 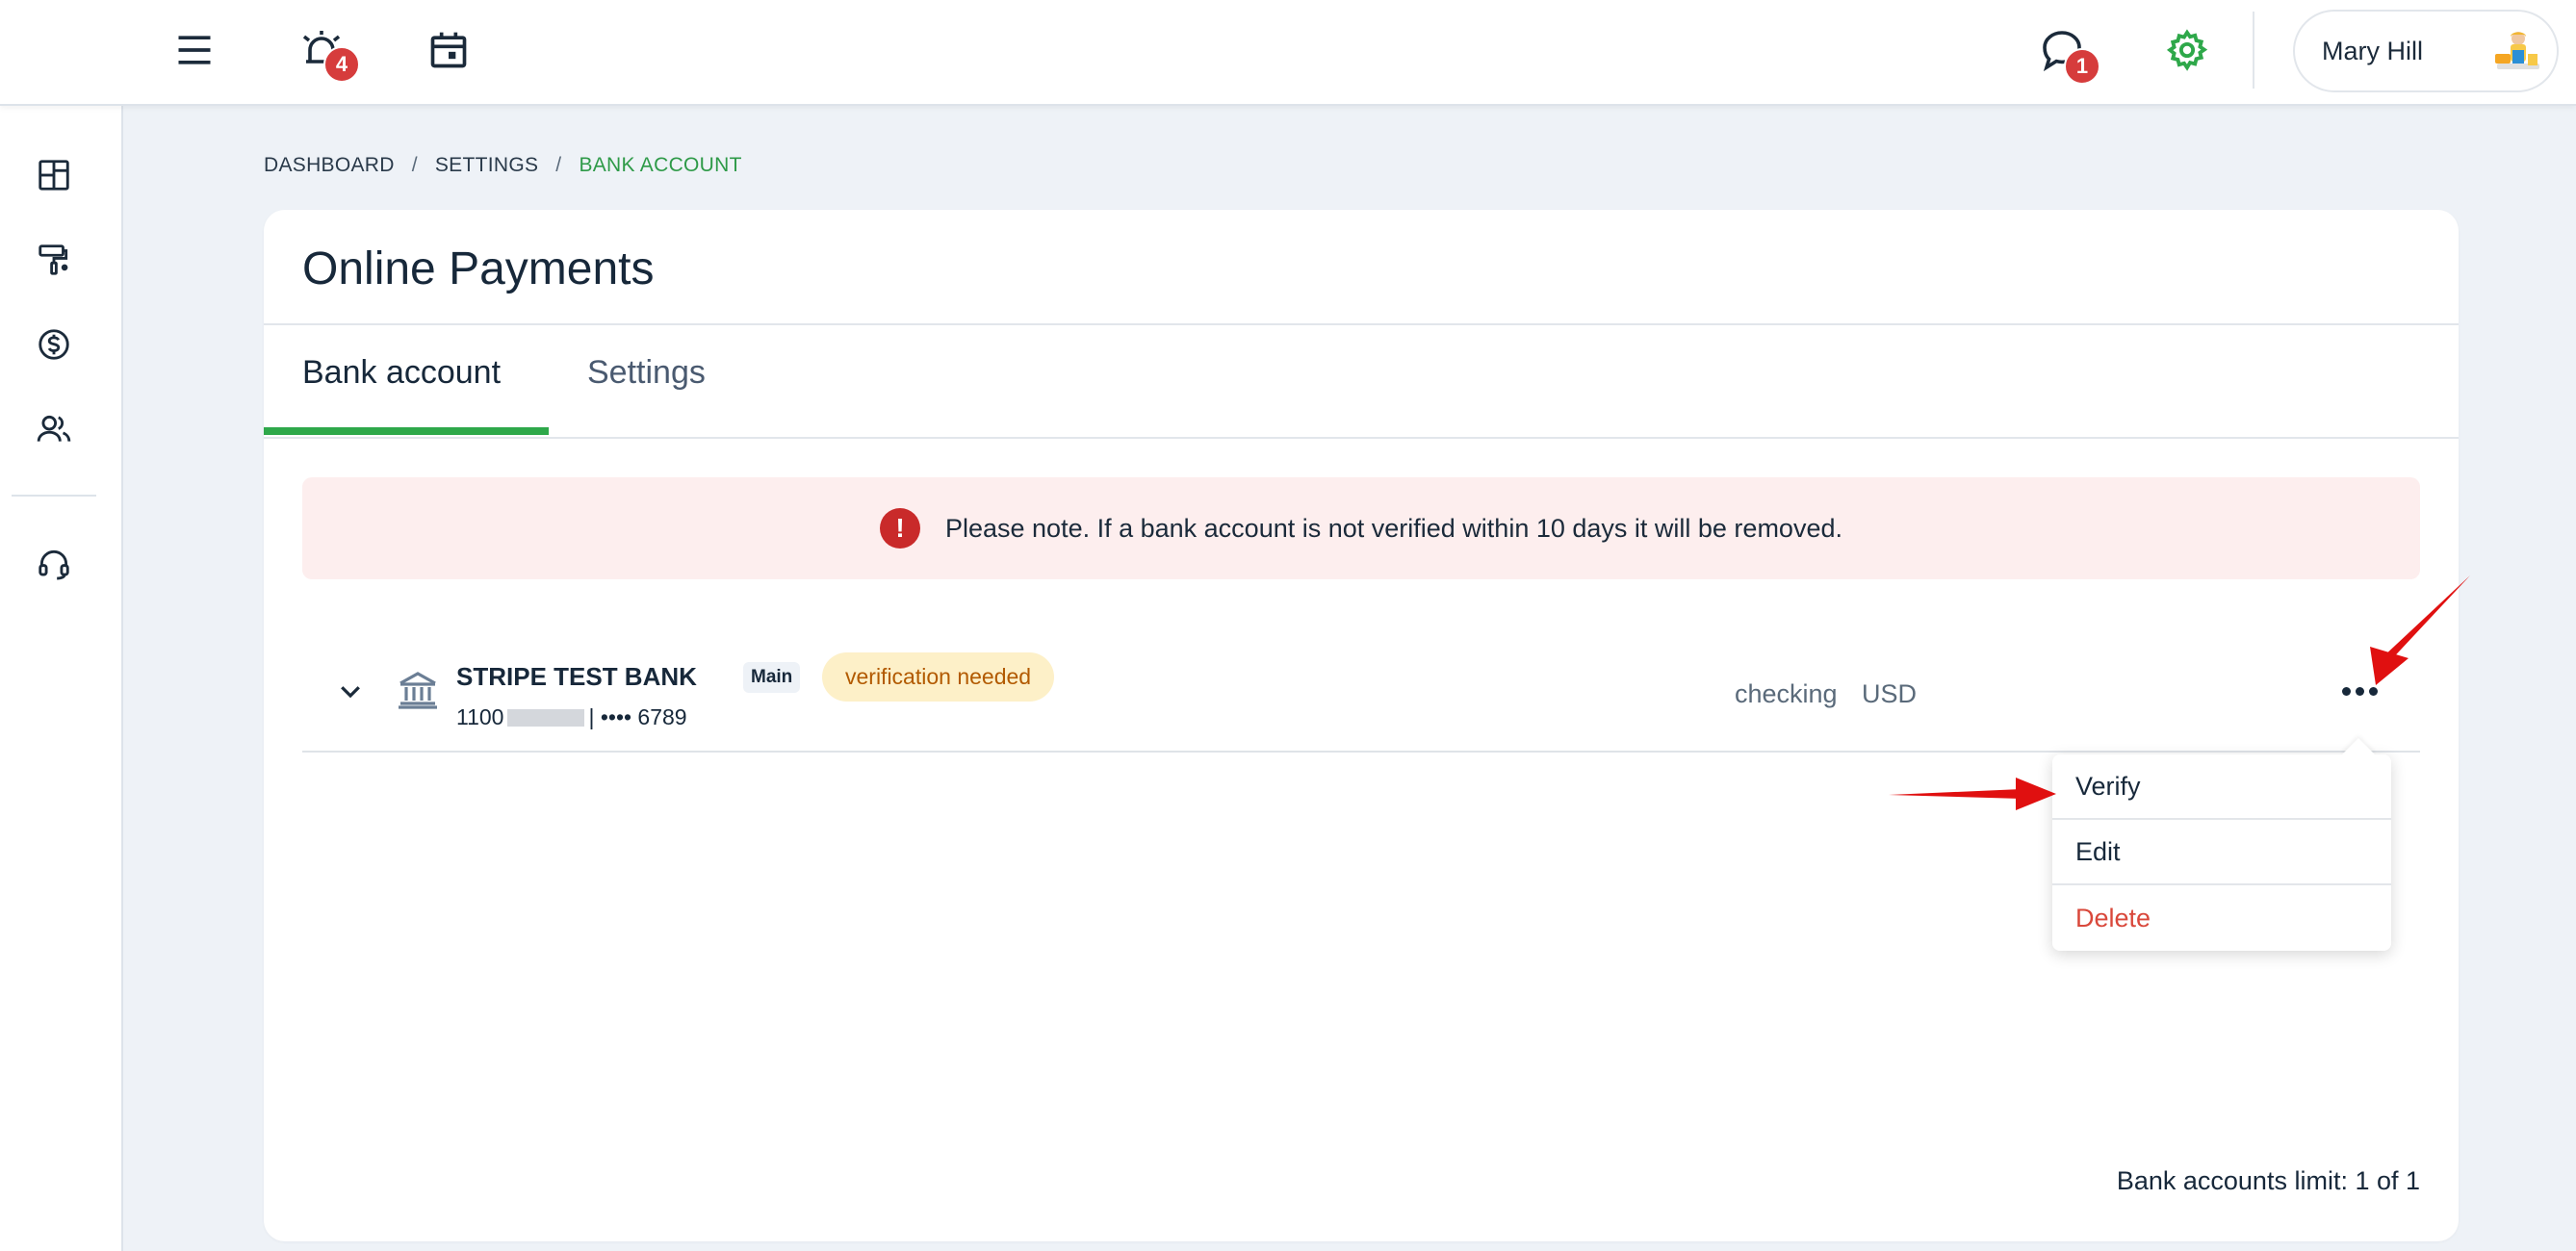 I want to click on top-bar: 4 1 Mary Hill, so click(x=1288, y=53).